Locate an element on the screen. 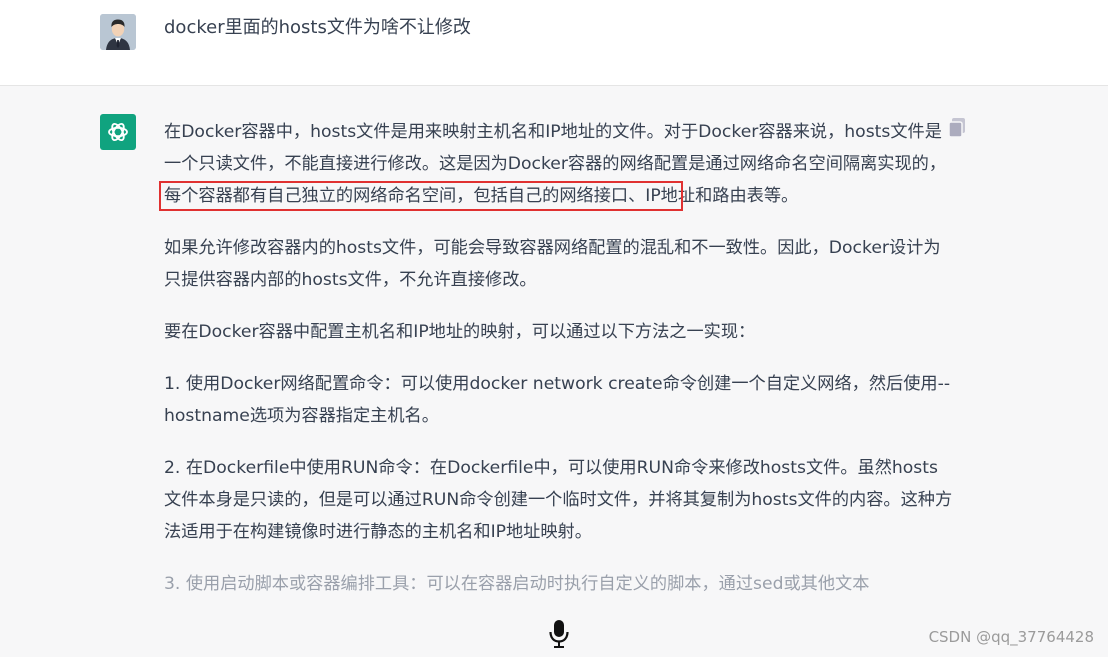  openai-logo-icon is located at coordinates (118, 132).